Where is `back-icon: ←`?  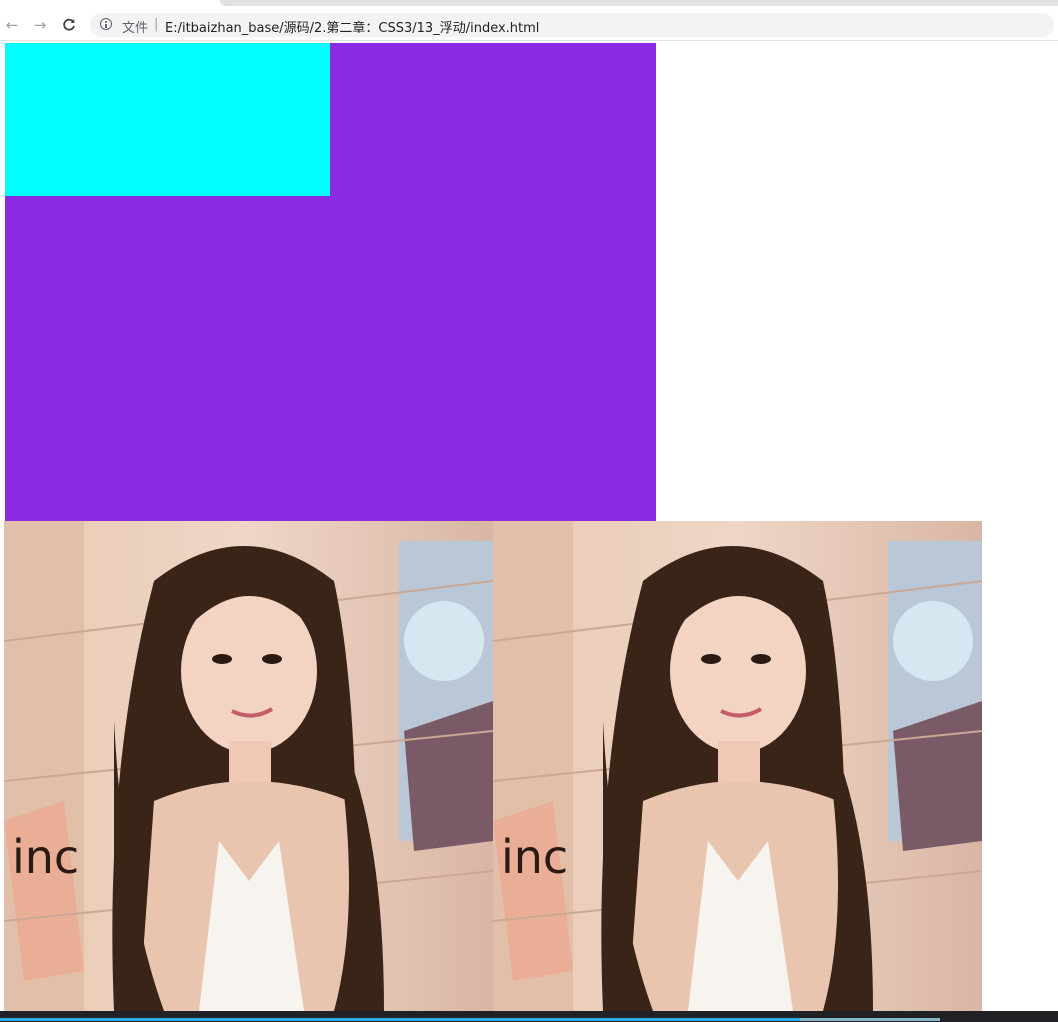 back-icon: ← is located at coordinates (12, 25).